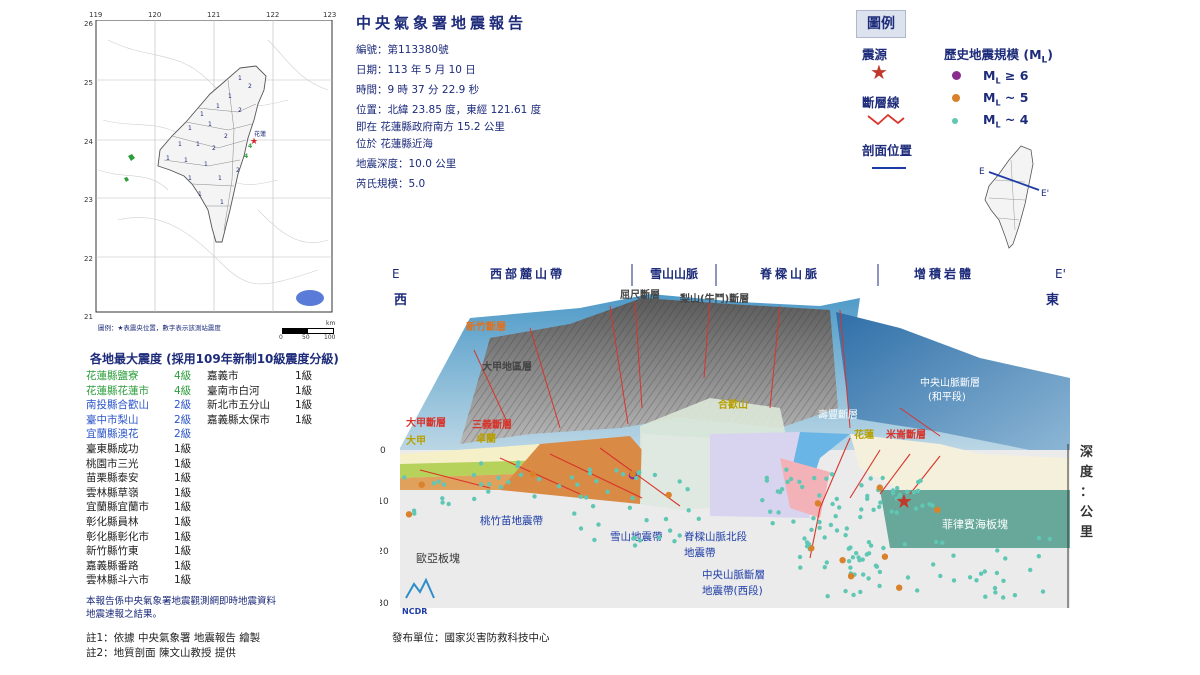 The image size is (1200, 675). What do you see at coordinates (511, 520) in the screenshot?
I see `label-taomiao-zone: 桃竹苗地震帶` at bounding box center [511, 520].